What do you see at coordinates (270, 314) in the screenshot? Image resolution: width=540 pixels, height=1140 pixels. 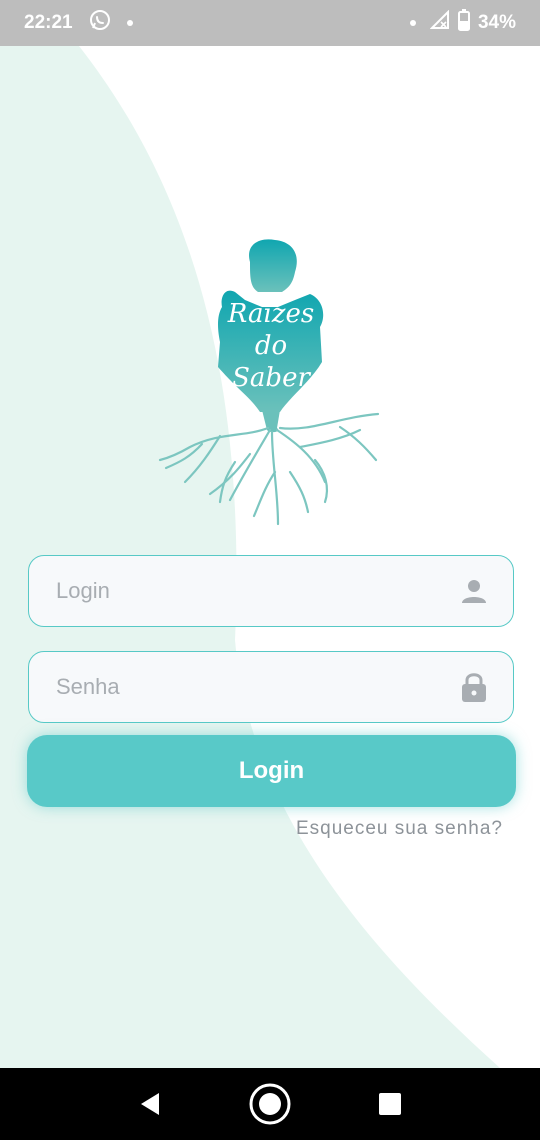 I see `logo-line-raizes: Raizes` at bounding box center [270, 314].